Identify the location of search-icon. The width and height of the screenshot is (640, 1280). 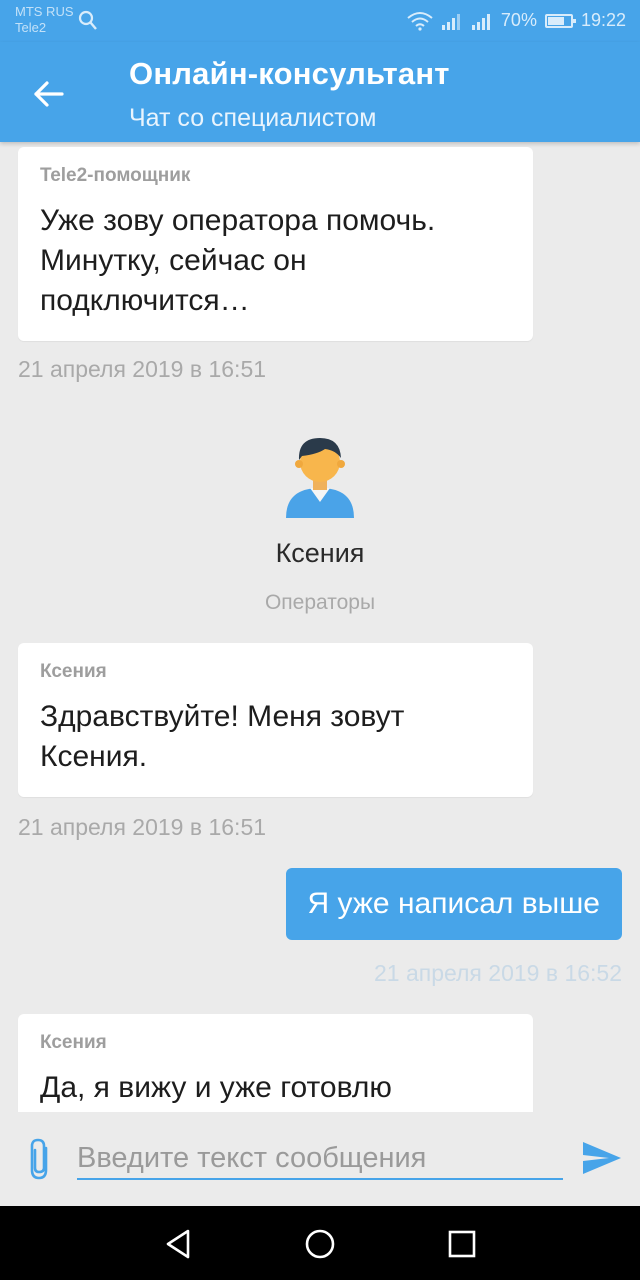
(87, 20).